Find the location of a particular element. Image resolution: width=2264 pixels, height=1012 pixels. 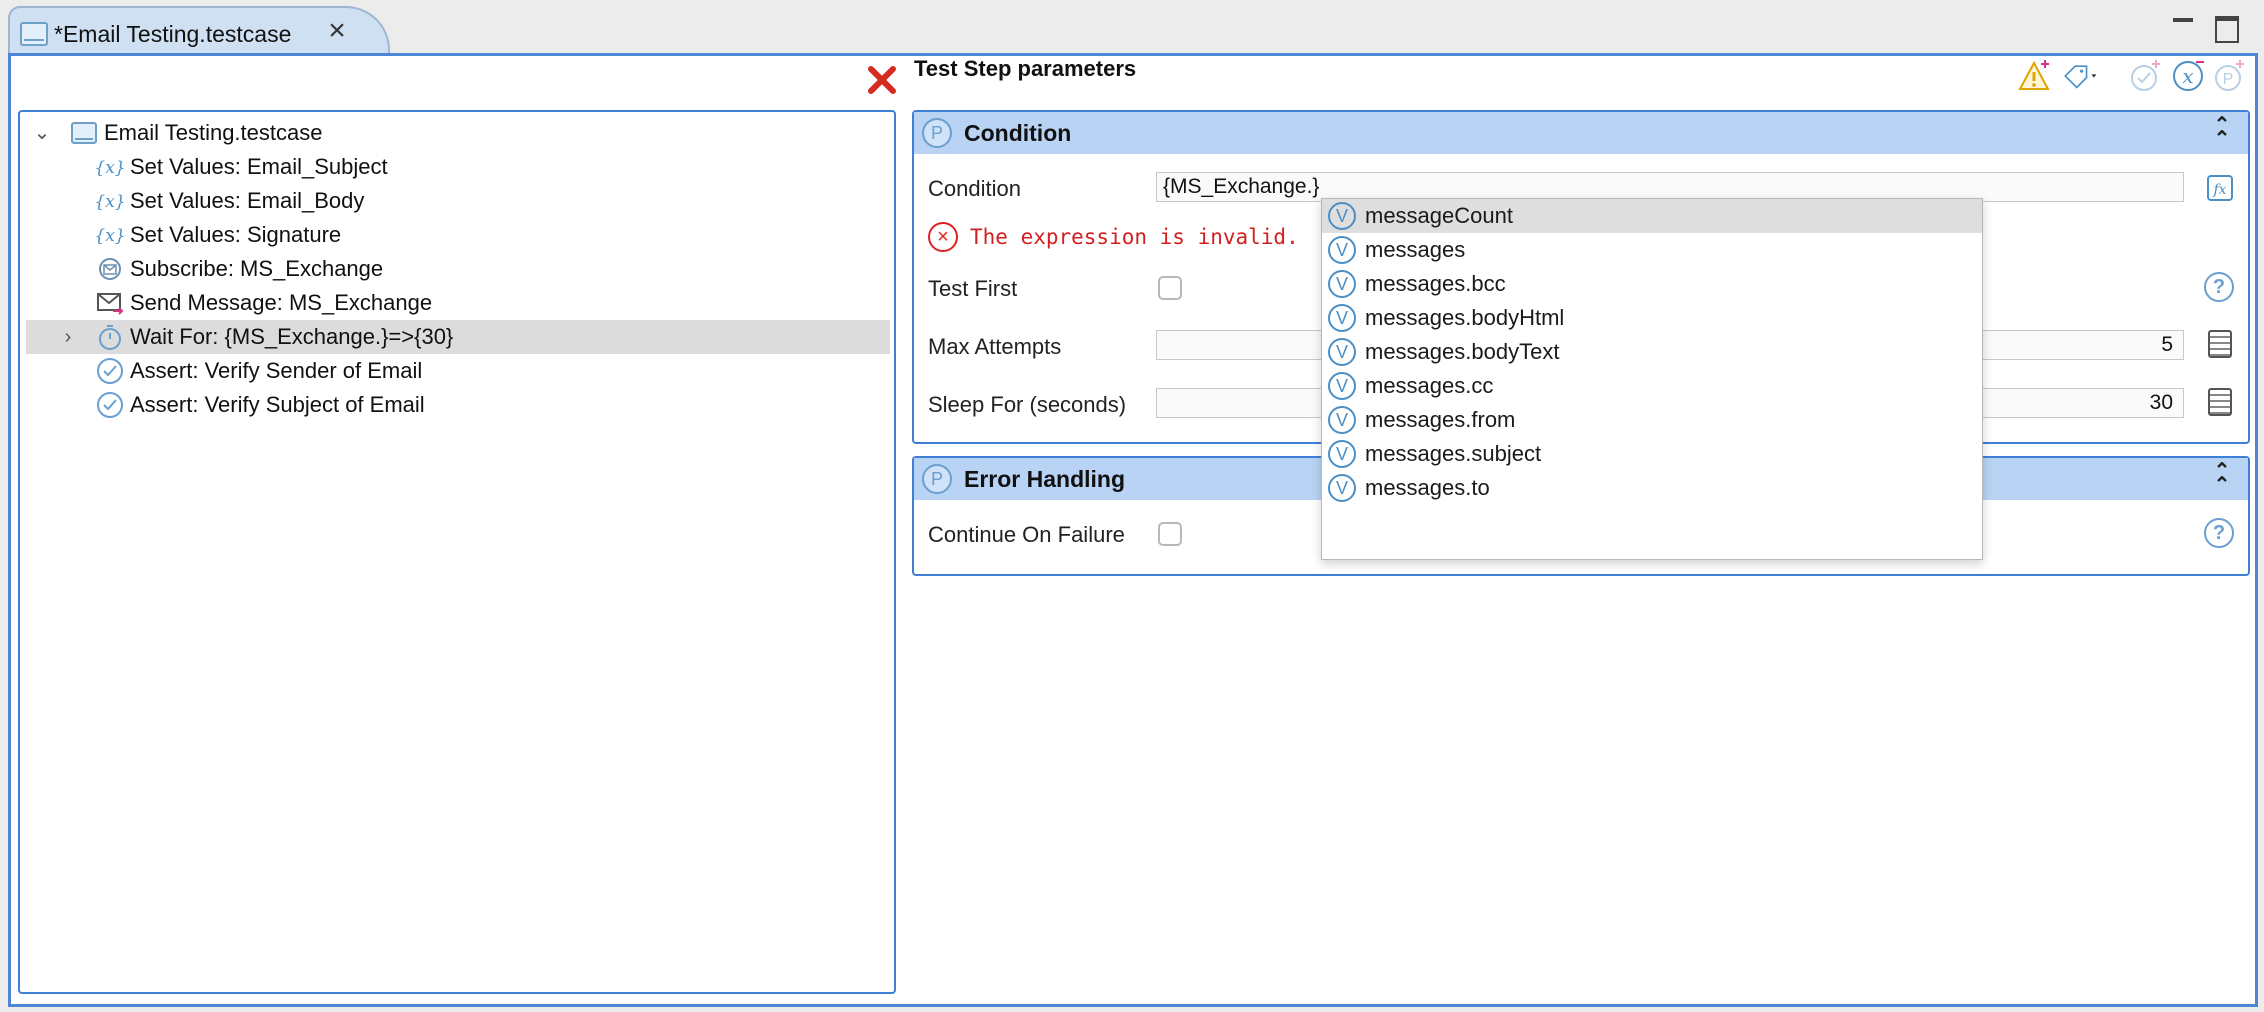

add-assertion-icon is located at coordinates (2146, 76).